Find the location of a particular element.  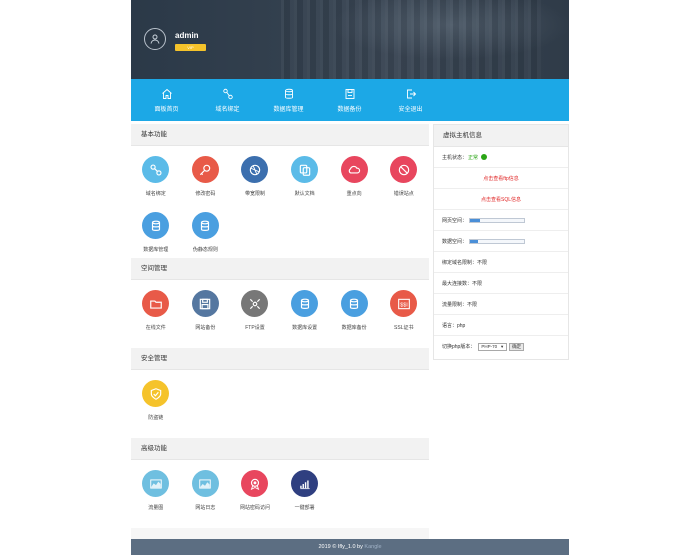

max-conn-row: 最大连接数：不限 is located at coordinates (501, 283).